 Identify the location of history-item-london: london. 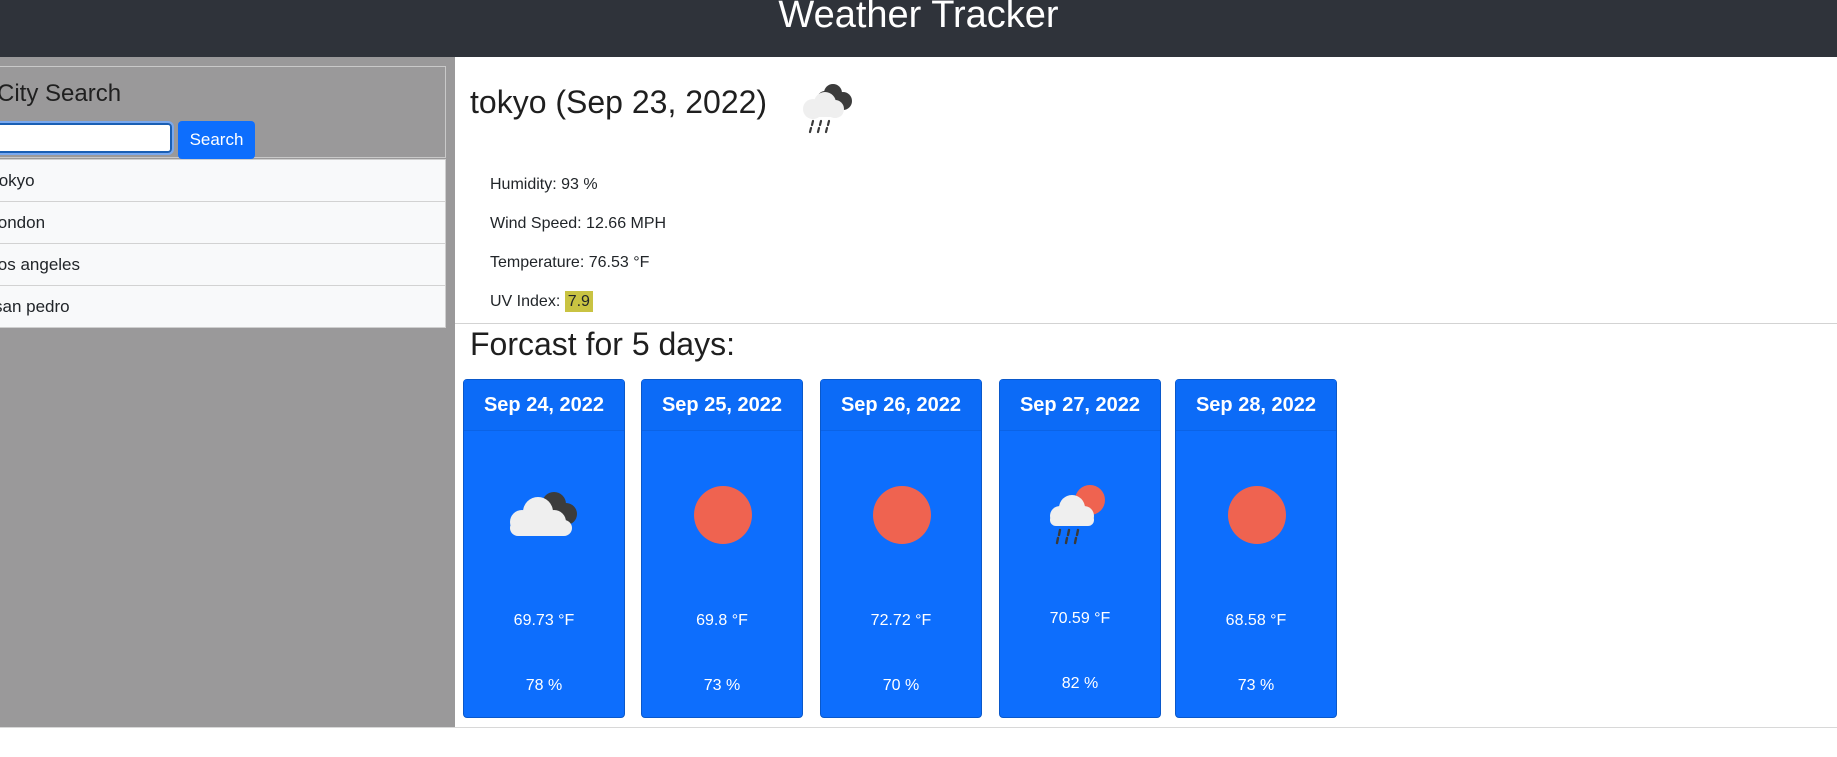
(222, 223).